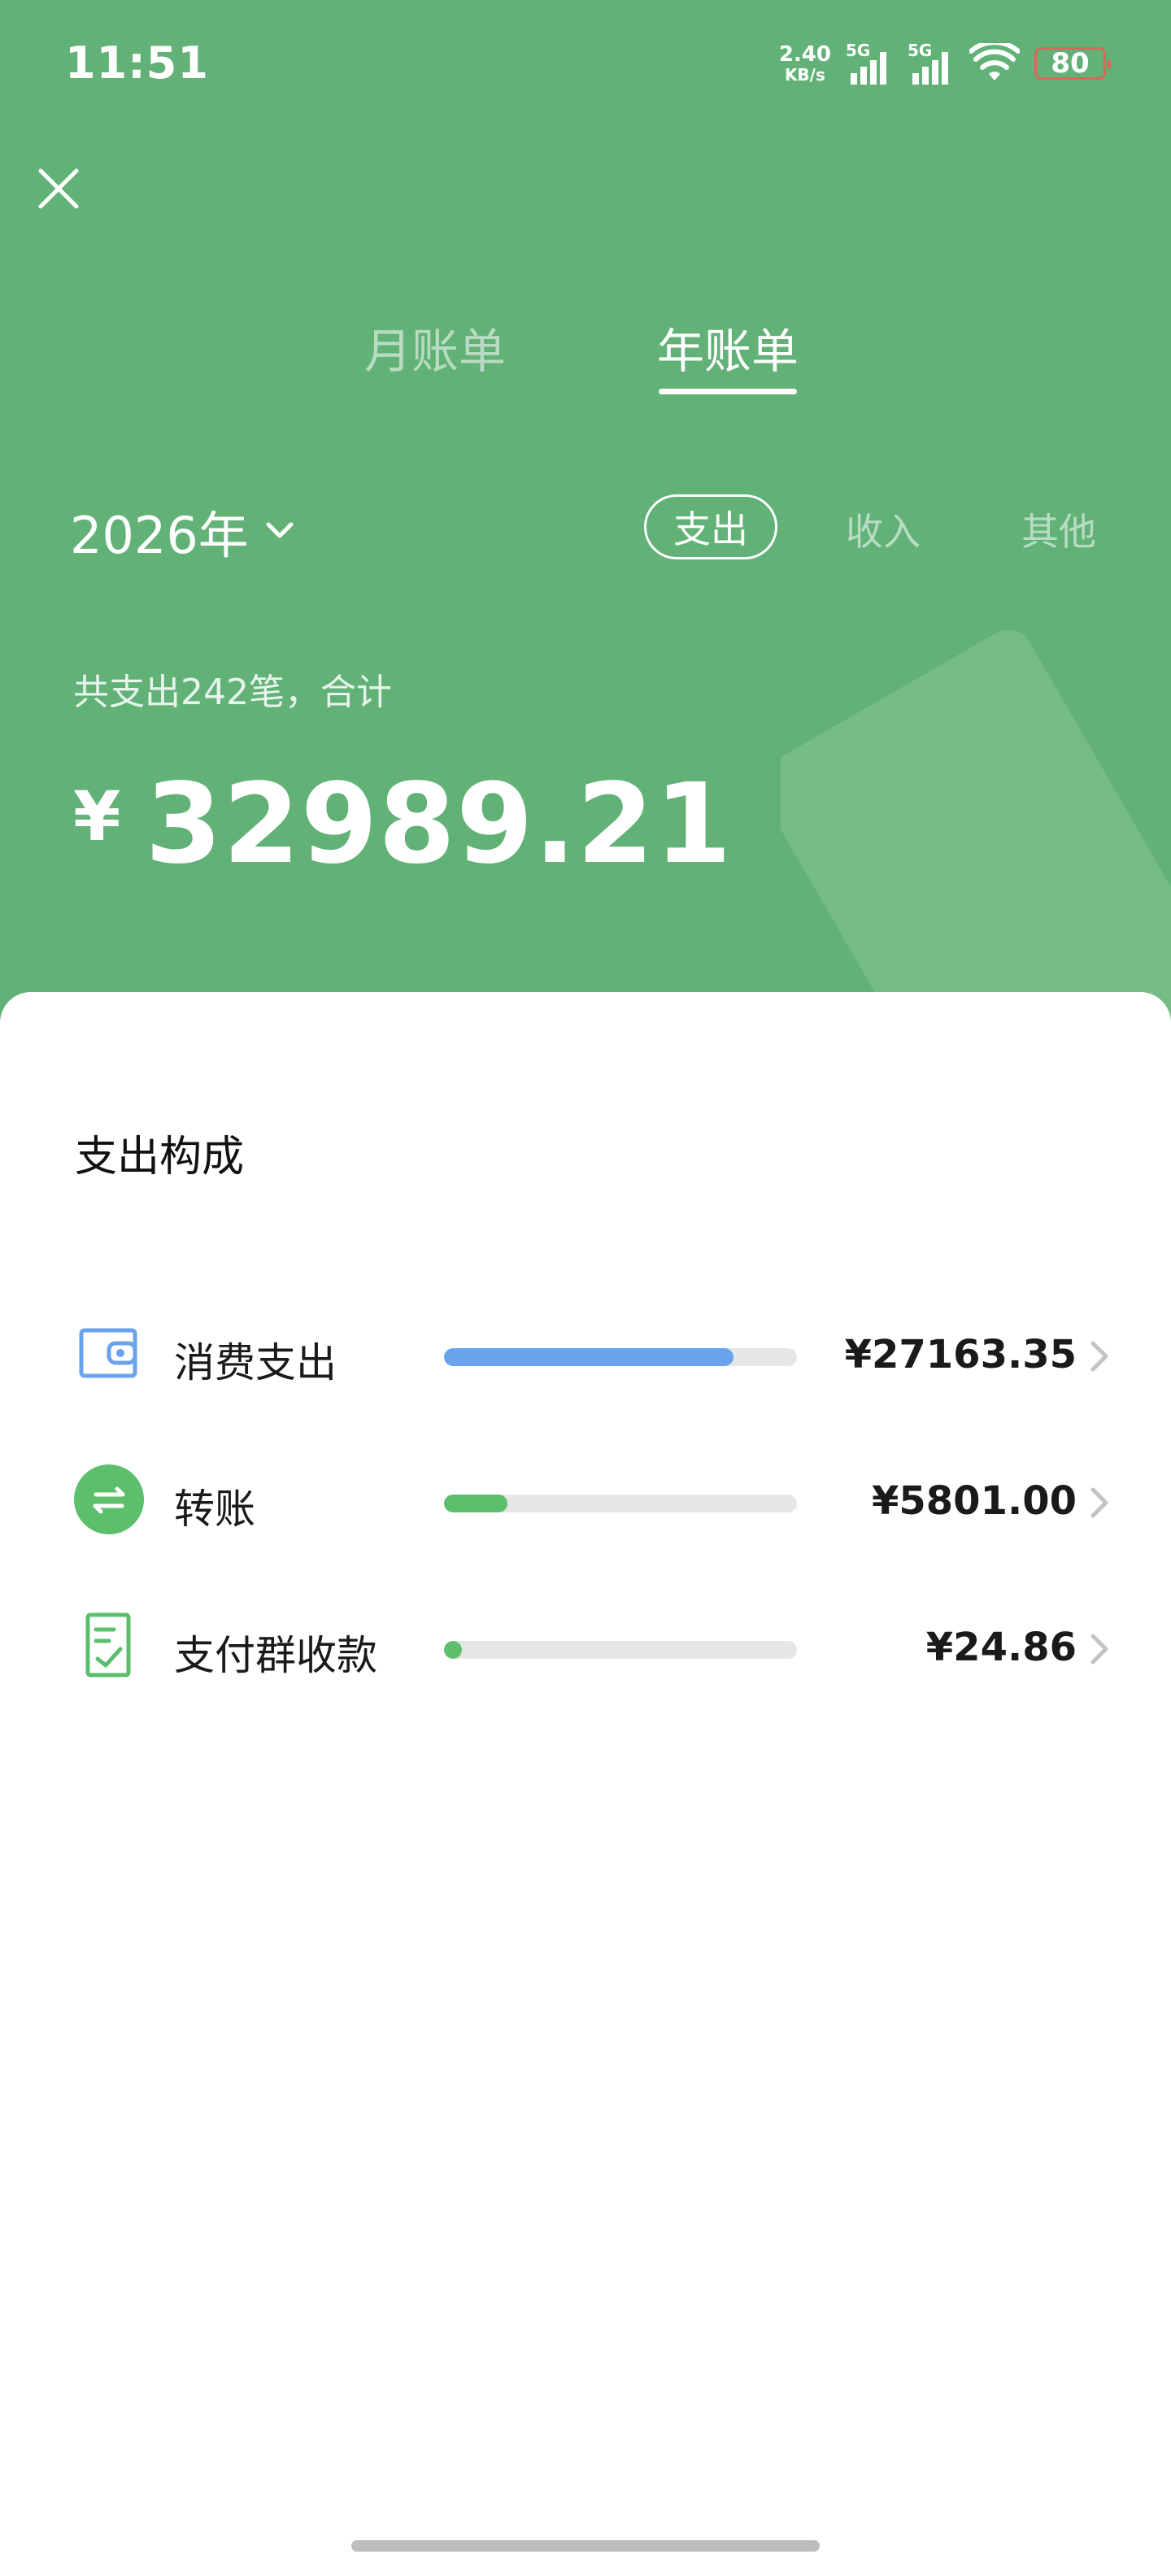  What do you see at coordinates (585, 2546) in the screenshot?
I see `home-indicator` at bounding box center [585, 2546].